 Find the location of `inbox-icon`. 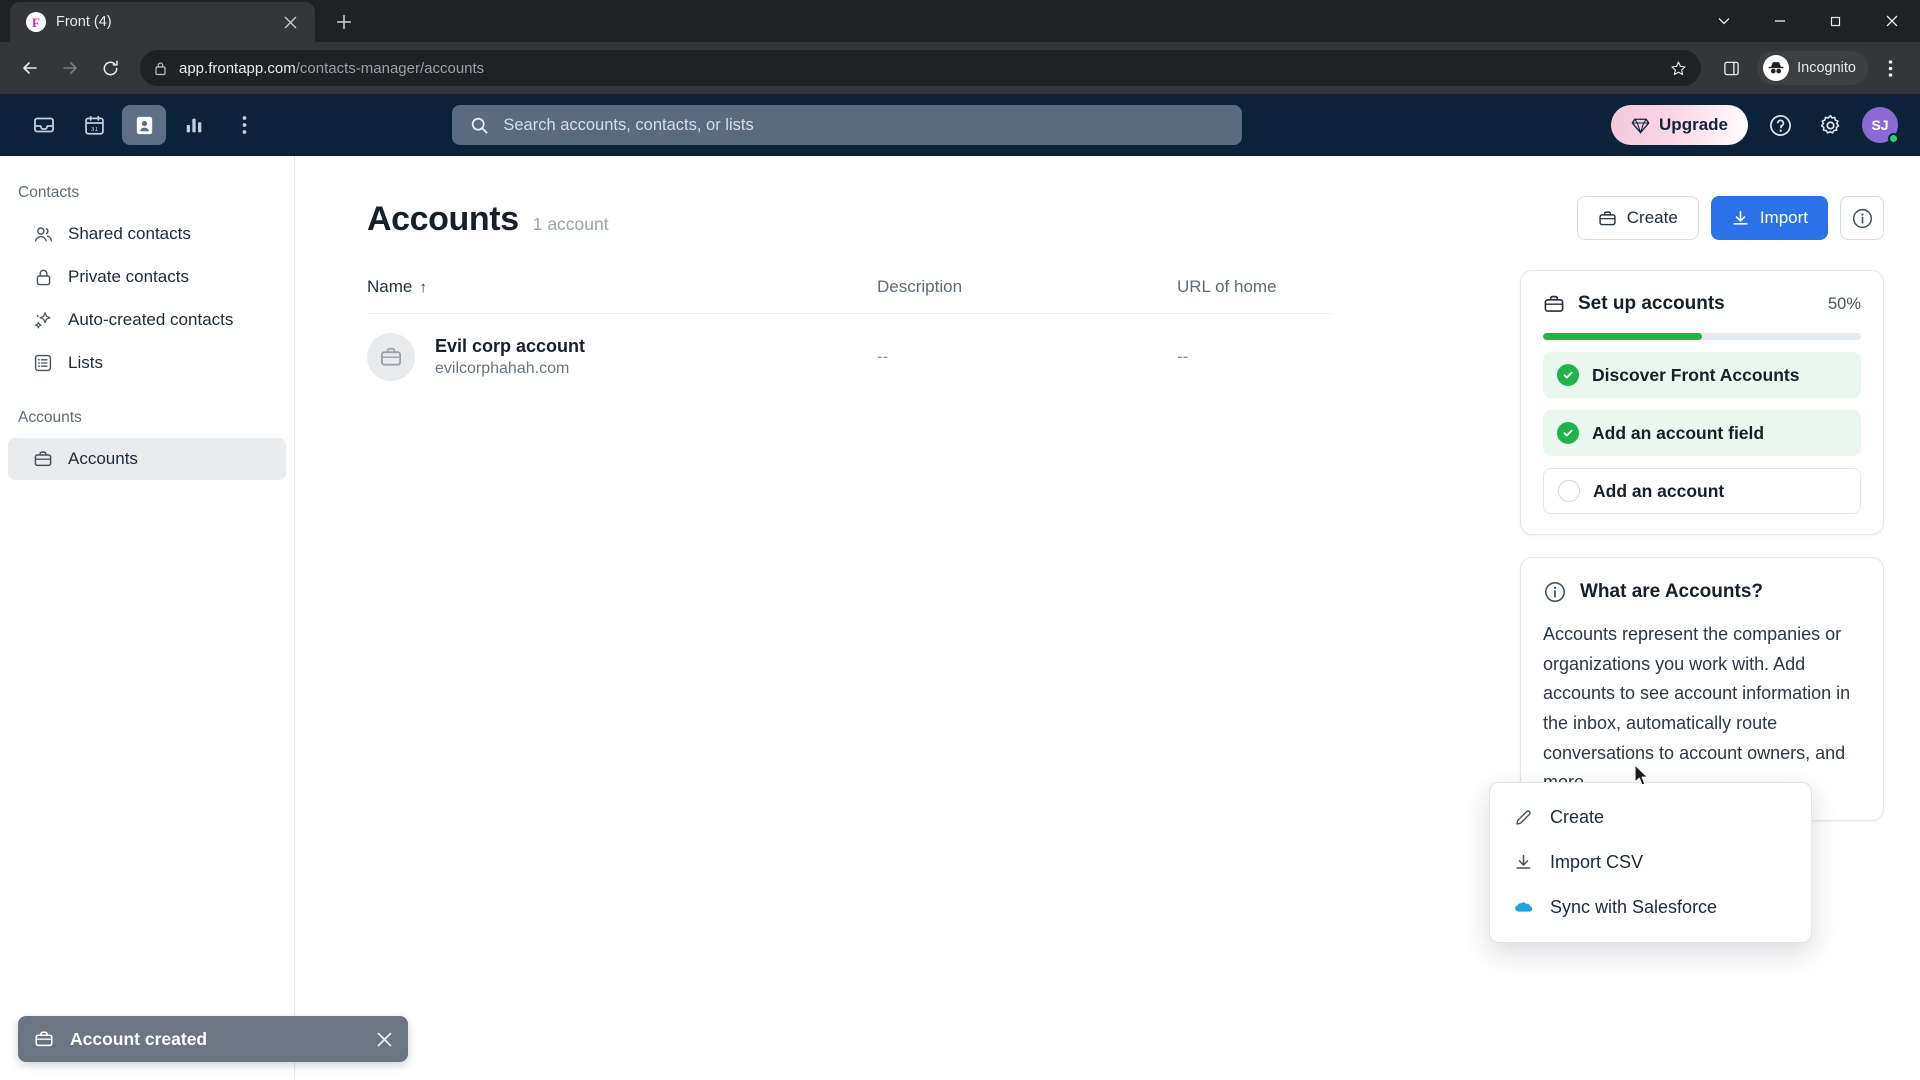

inbox-icon is located at coordinates (44, 125).